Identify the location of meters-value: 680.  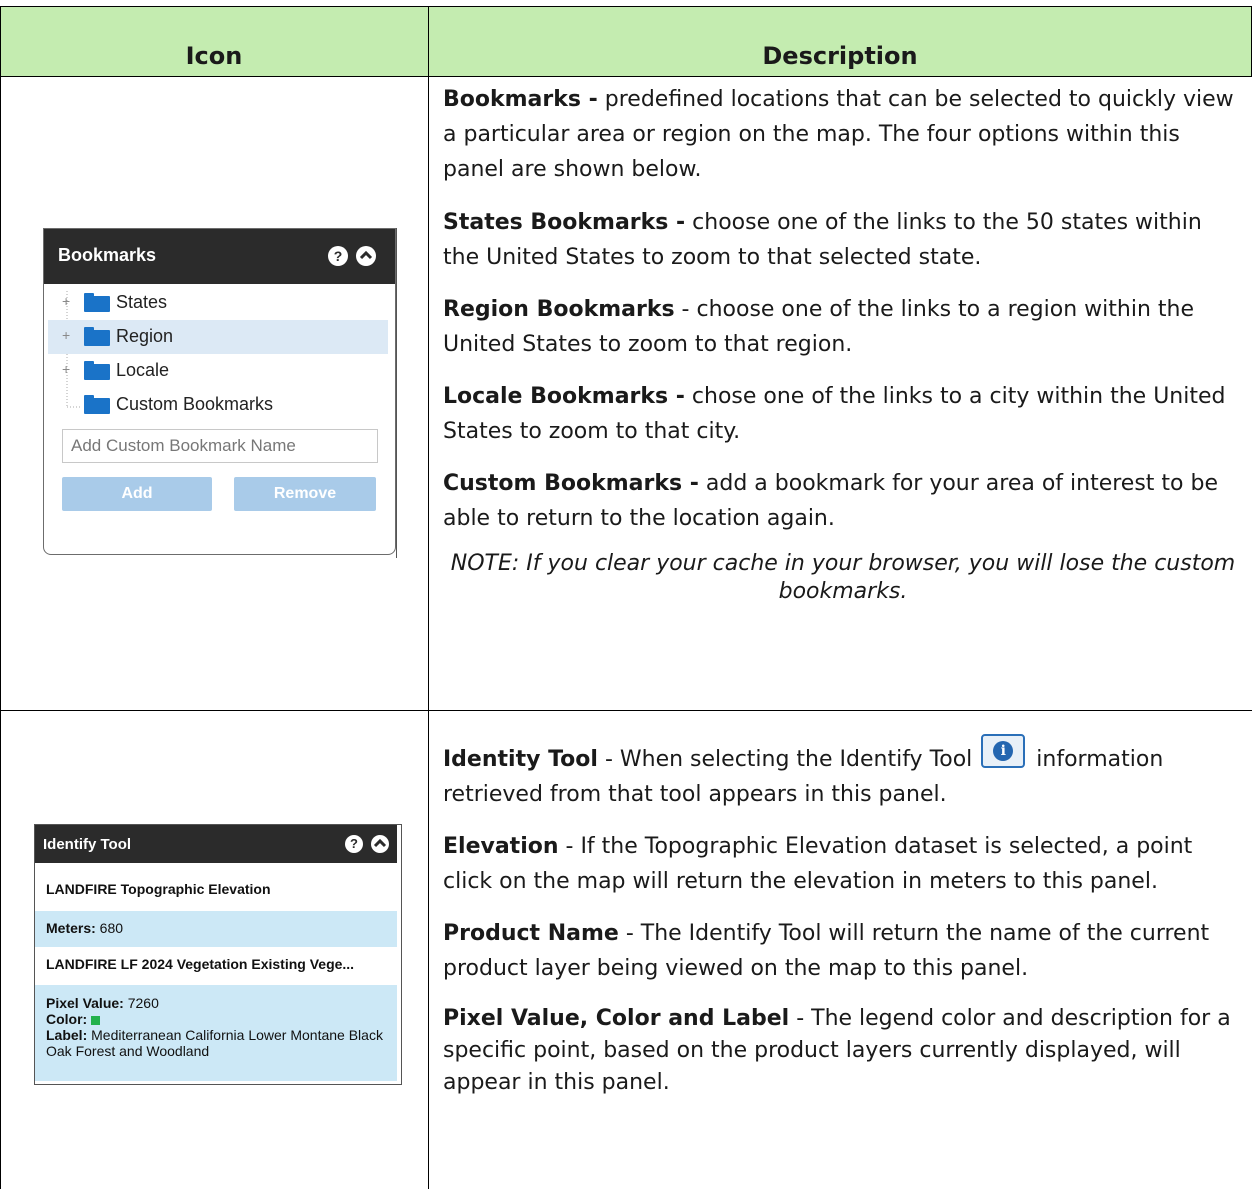
(109, 928).